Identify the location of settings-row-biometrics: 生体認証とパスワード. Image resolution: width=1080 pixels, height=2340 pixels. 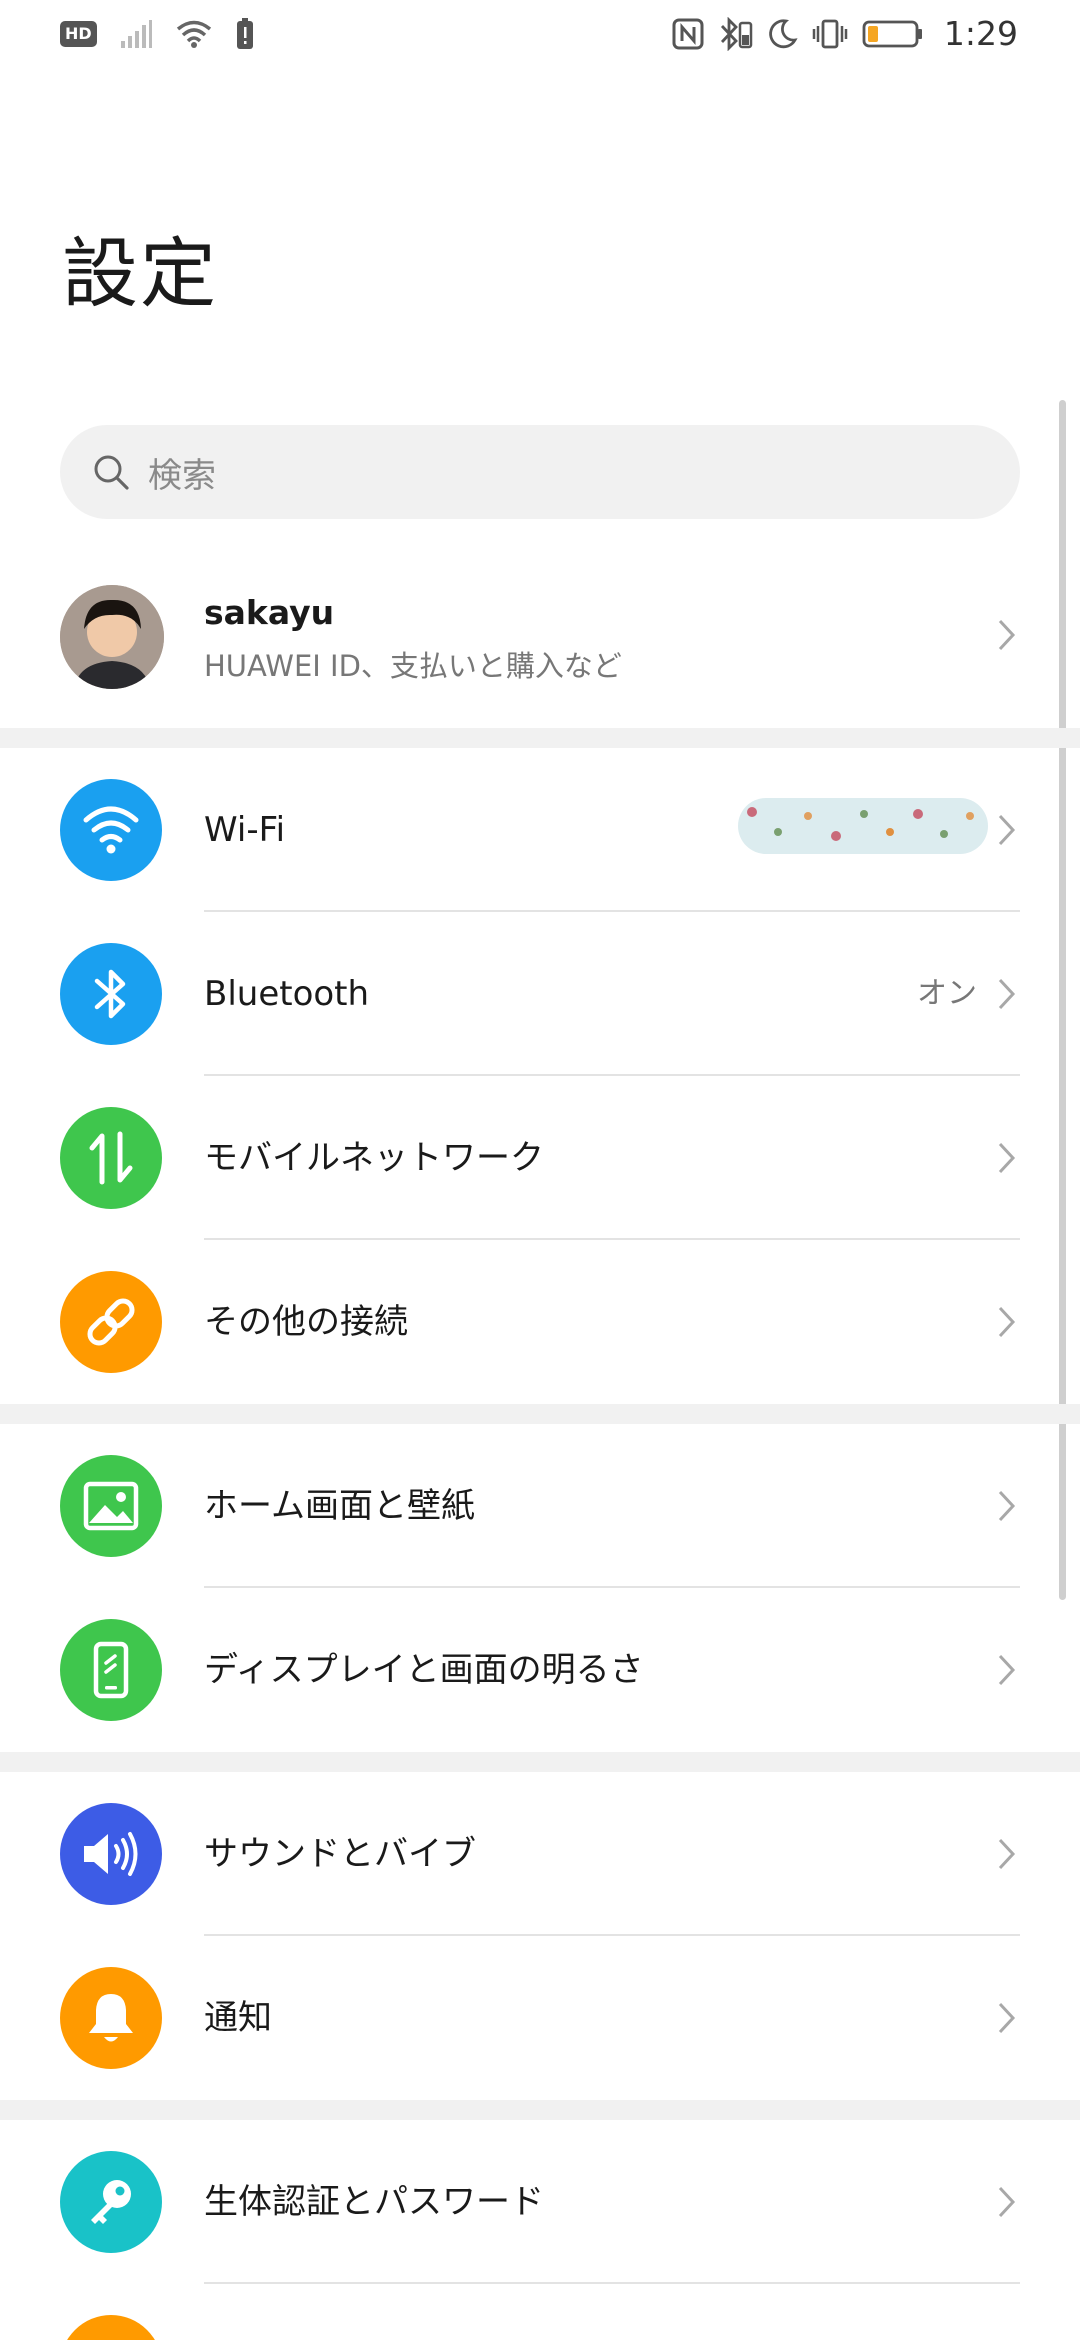
(540, 2202).